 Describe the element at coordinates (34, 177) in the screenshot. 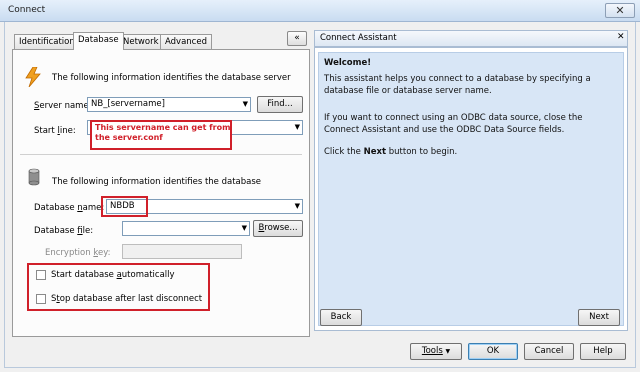

I see `database-icon` at that location.